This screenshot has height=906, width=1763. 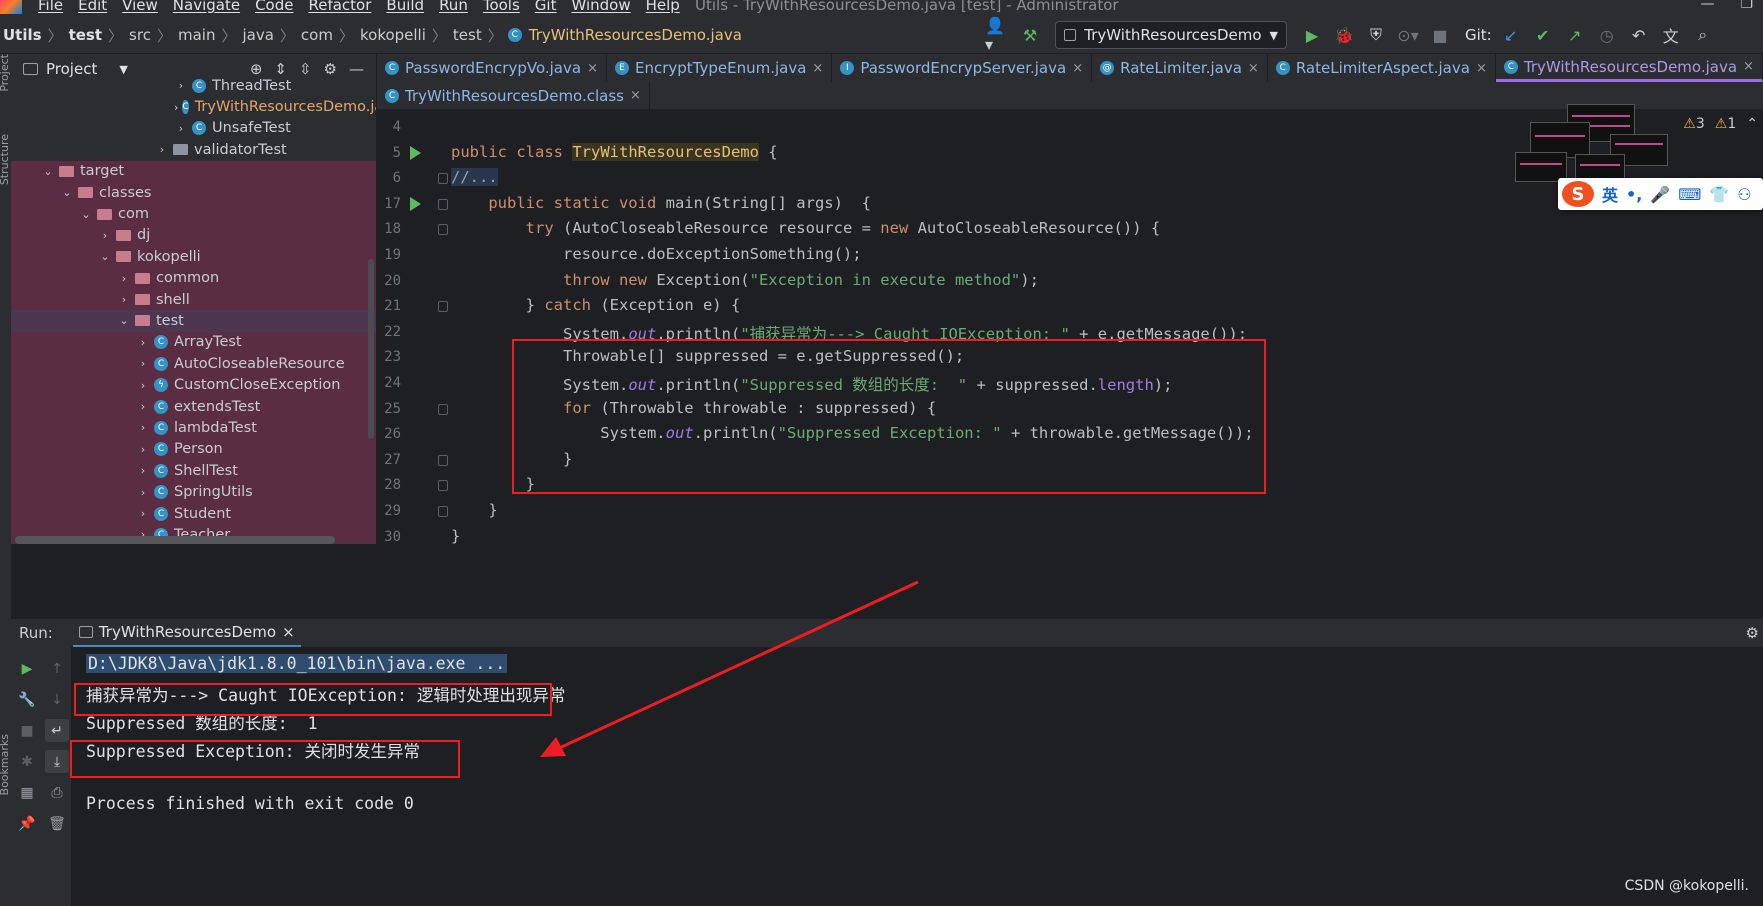 I want to click on git-history-icon: ◷, so click(x=1607, y=35).